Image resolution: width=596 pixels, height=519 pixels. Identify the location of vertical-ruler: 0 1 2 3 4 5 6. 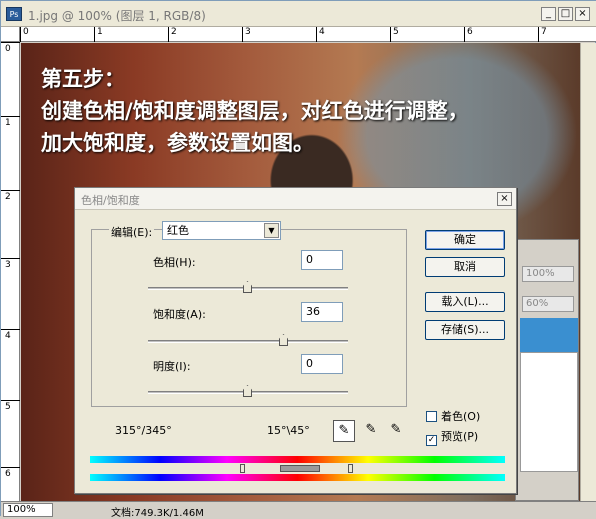
(10, 271).